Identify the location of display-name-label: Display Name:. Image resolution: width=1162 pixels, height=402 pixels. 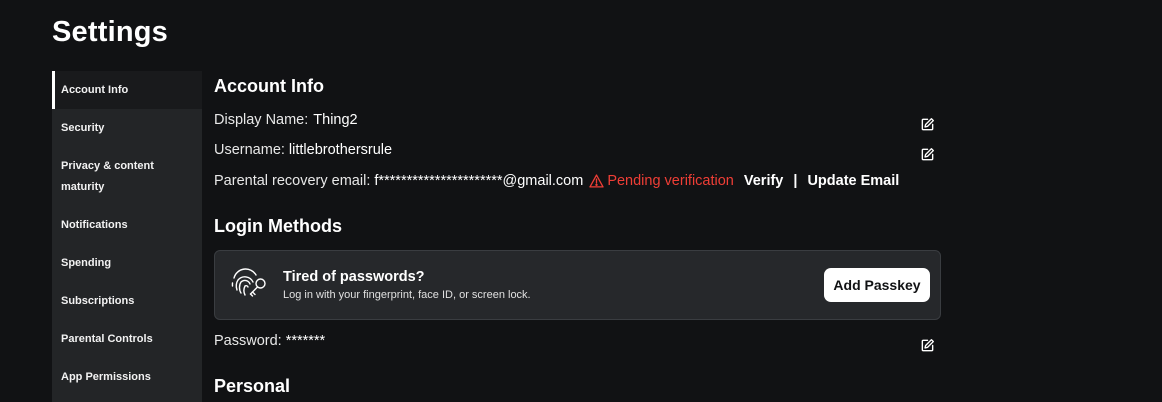
(261, 120).